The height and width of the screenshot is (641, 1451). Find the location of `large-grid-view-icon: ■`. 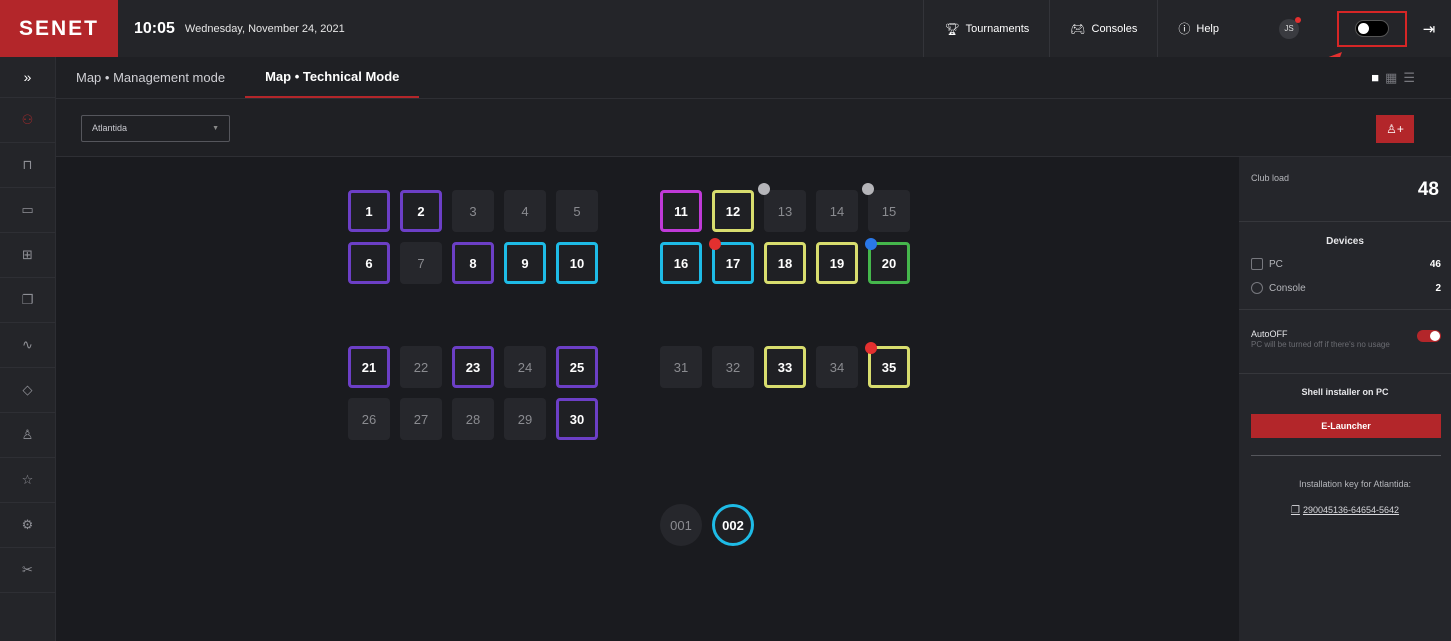

large-grid-view-icon: ■ is located at coordinates (1375, 77).